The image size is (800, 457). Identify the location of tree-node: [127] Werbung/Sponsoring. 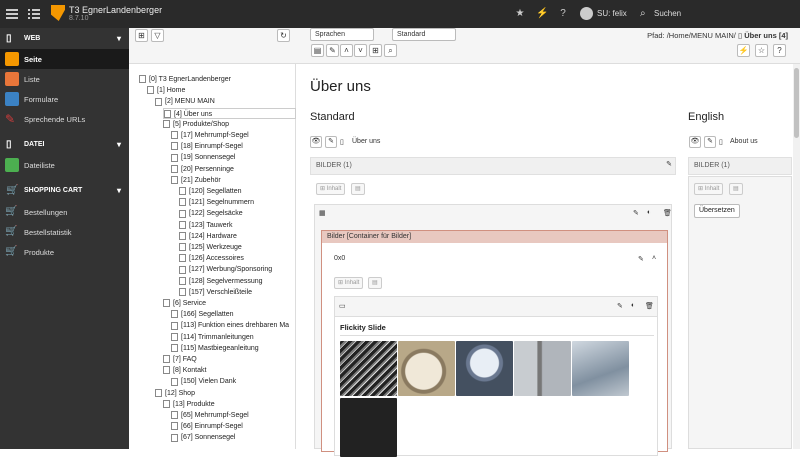
(225, 269).